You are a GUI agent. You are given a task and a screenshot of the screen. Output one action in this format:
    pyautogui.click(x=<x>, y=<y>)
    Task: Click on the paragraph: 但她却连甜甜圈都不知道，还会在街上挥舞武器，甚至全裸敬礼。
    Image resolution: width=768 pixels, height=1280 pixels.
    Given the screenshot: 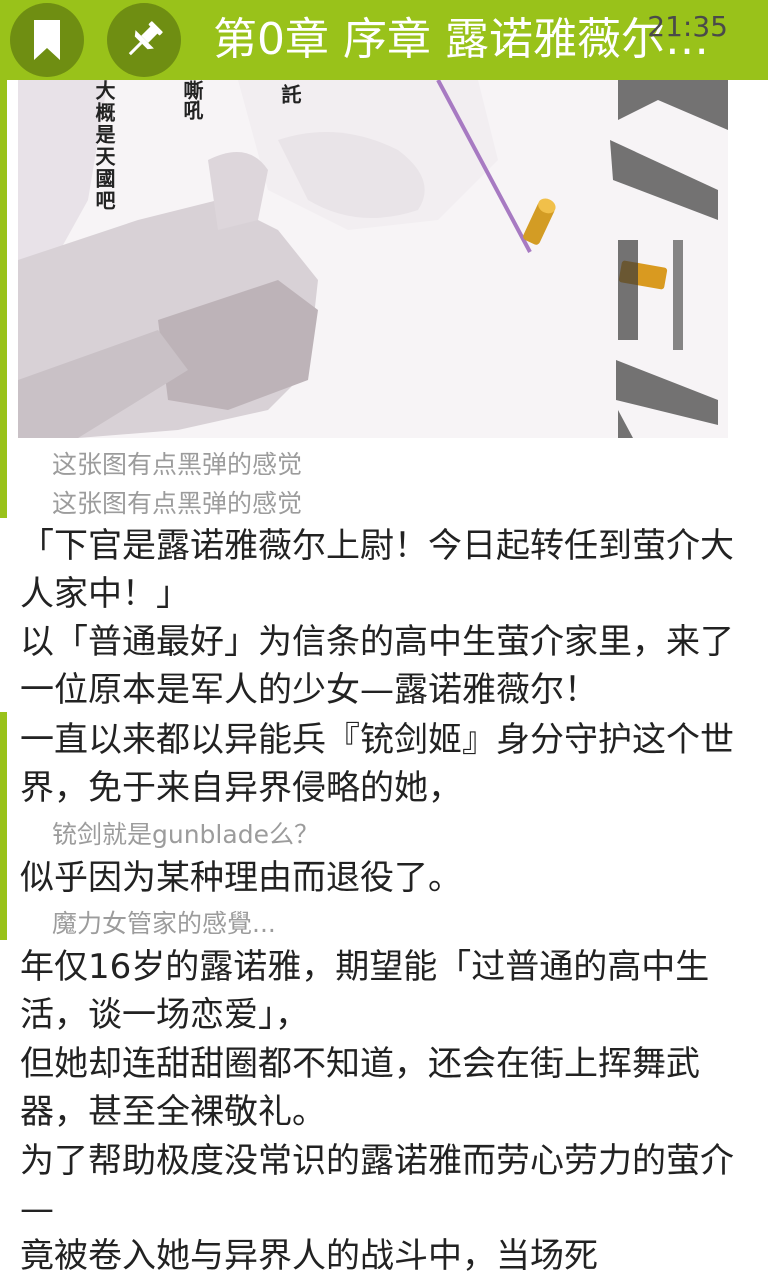 What is the action you would take?
    pyautogui.click(x=360, y=1088)
    